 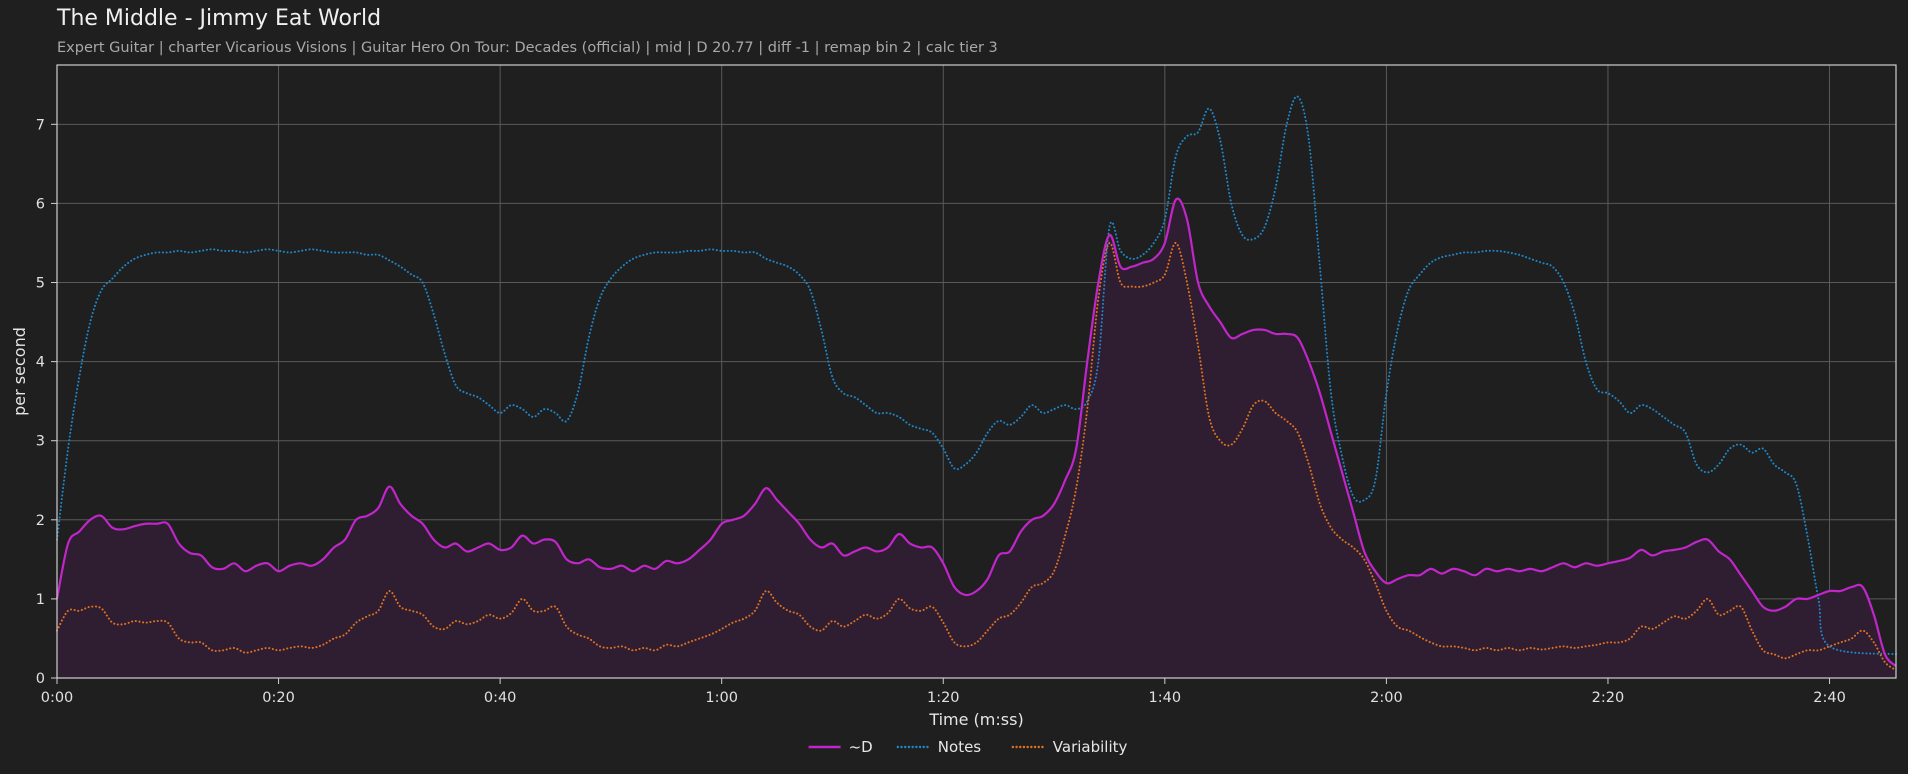 I want to click on legend: ~D Notes Variability, so click(x=968, y=747).